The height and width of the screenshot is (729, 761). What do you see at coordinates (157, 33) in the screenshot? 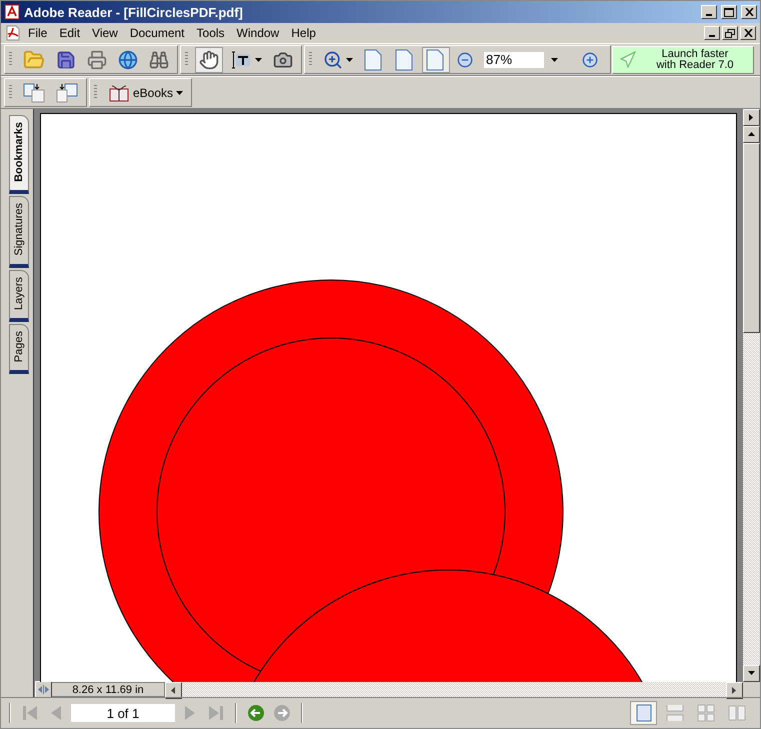
I see `menu-item: Document` at bounding box center [157, 33].